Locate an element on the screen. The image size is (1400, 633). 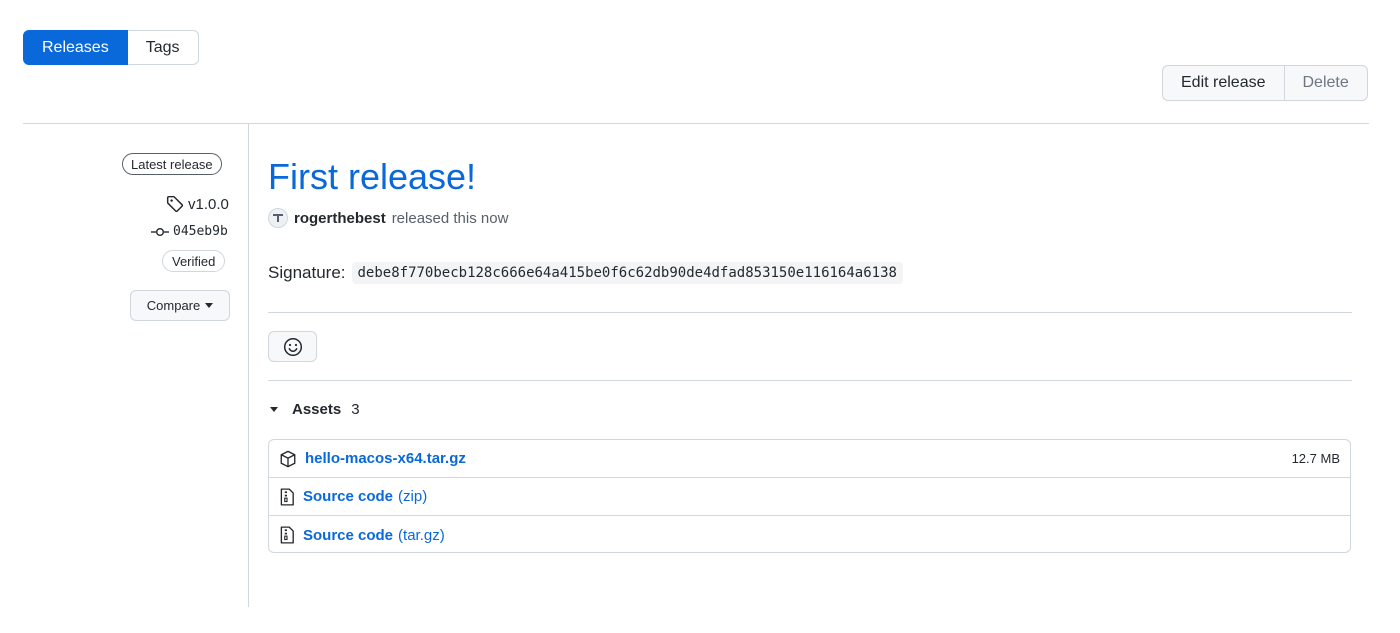
asset-row: Source code (zip) is located at coordinates (809, 497).